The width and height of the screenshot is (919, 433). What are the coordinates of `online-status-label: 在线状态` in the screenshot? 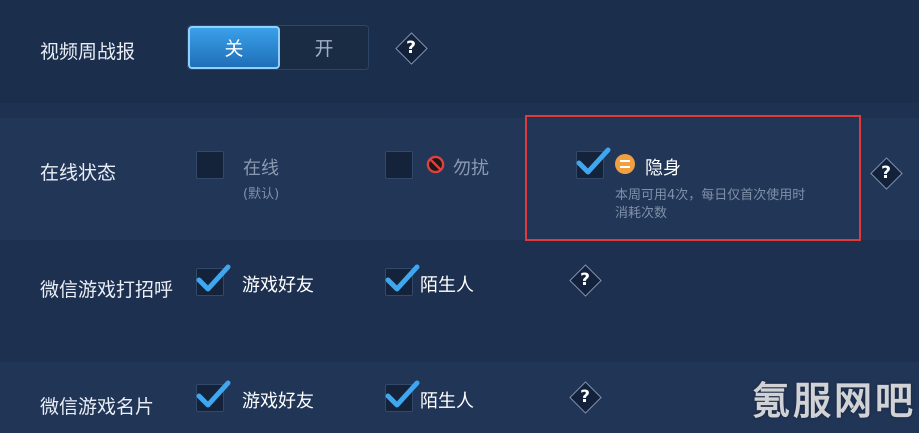 It's located at (78, 173).